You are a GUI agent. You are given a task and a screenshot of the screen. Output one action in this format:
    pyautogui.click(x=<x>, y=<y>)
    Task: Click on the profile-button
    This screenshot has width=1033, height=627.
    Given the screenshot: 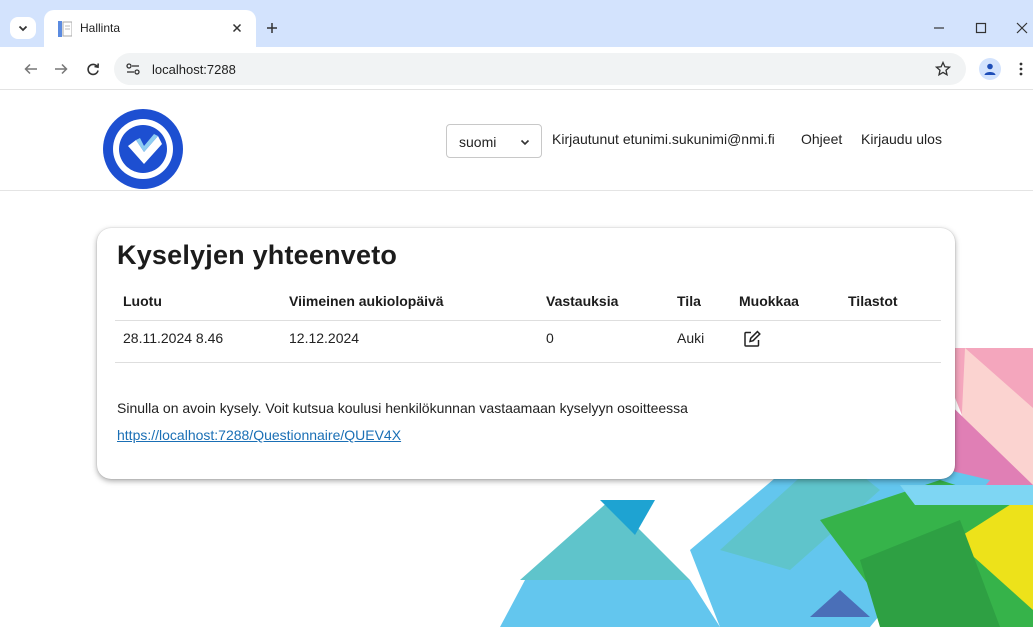 What is the action you would take?
    pyautogui.click(x=990, y=69)
    